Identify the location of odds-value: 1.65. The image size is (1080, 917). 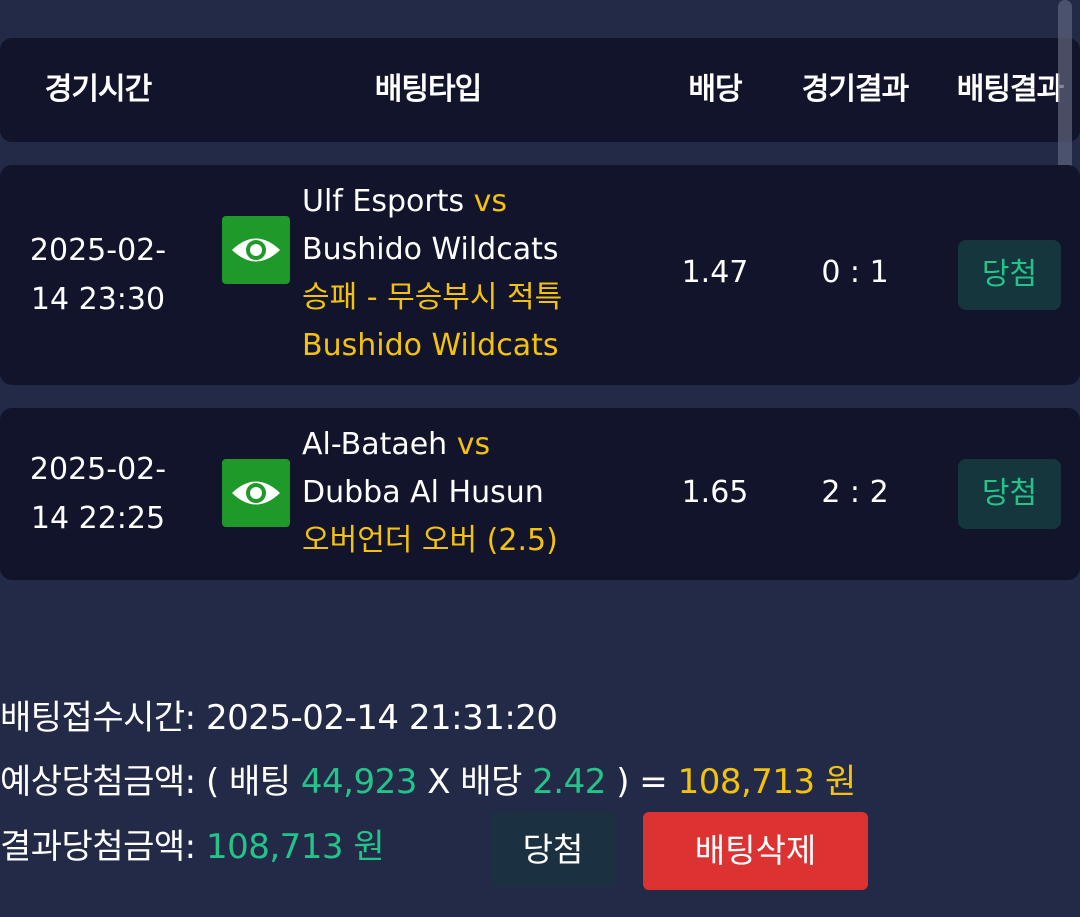
(715, 492).